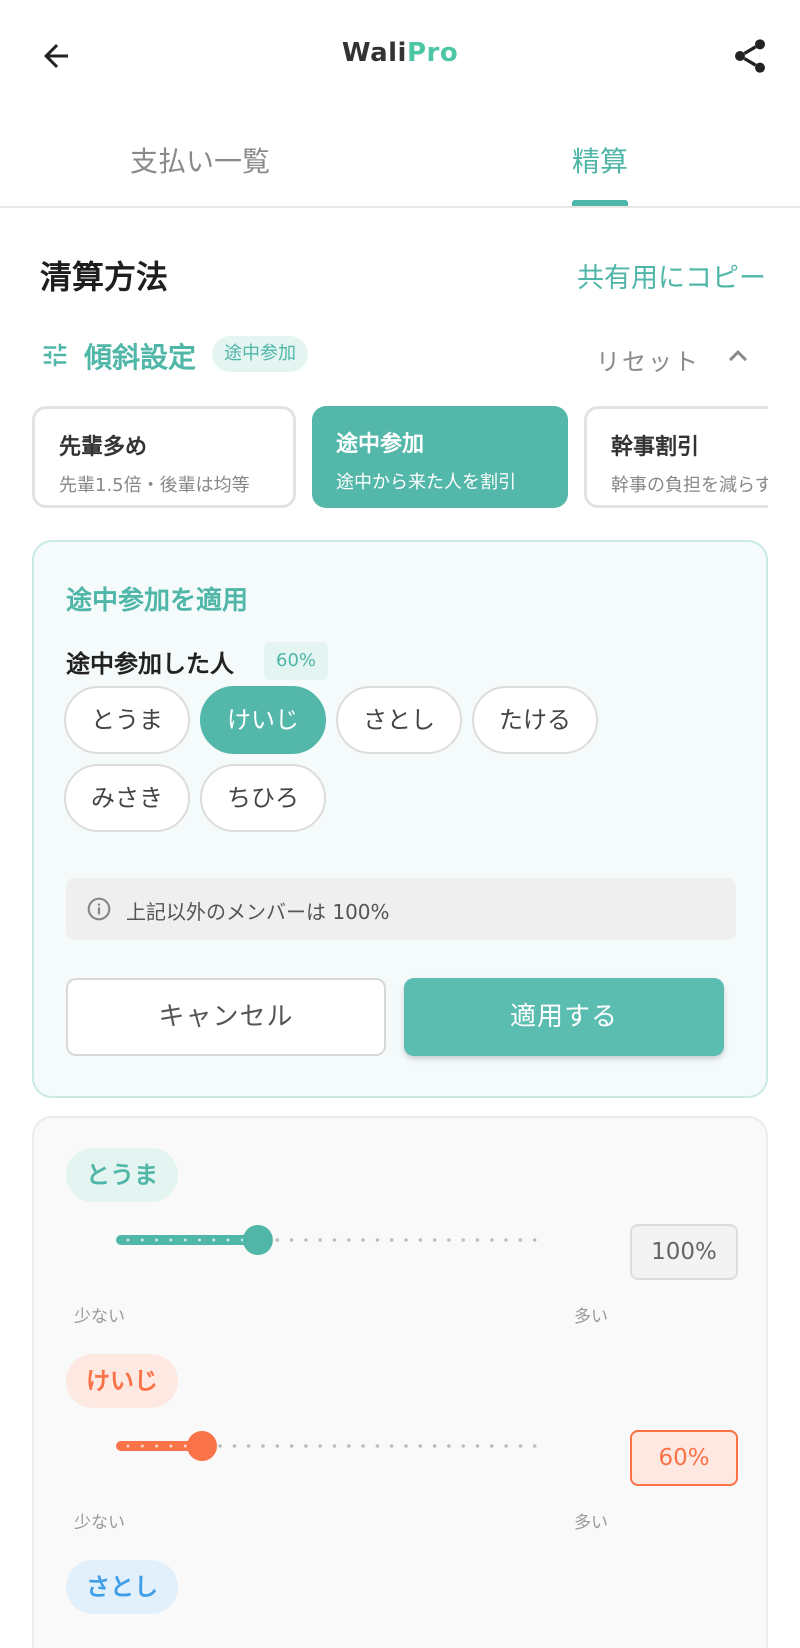  What do you see at coordinates (440, 457) in the screenshot?
I see `preset-card-late-join: 途中参加 途中から来た人を割引` at bounding box center [440, 457].